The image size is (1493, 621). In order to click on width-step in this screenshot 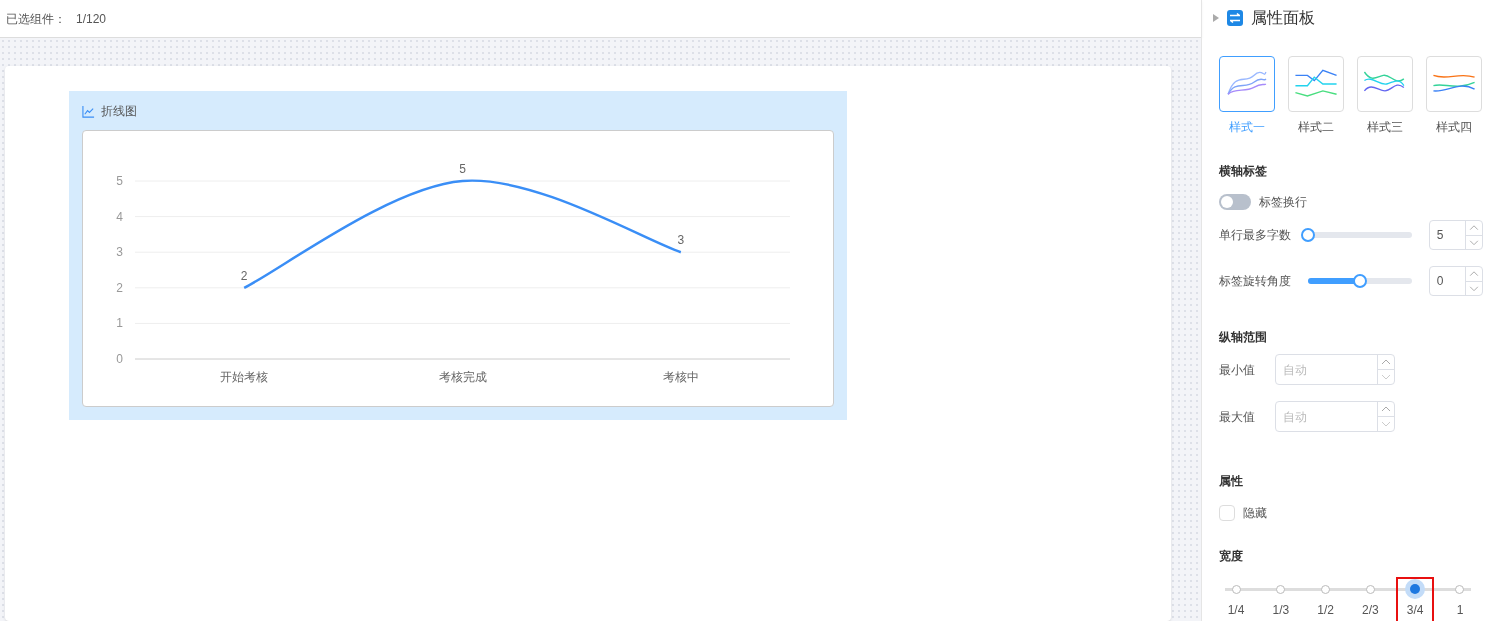, I will do `click(1415, 589)`.